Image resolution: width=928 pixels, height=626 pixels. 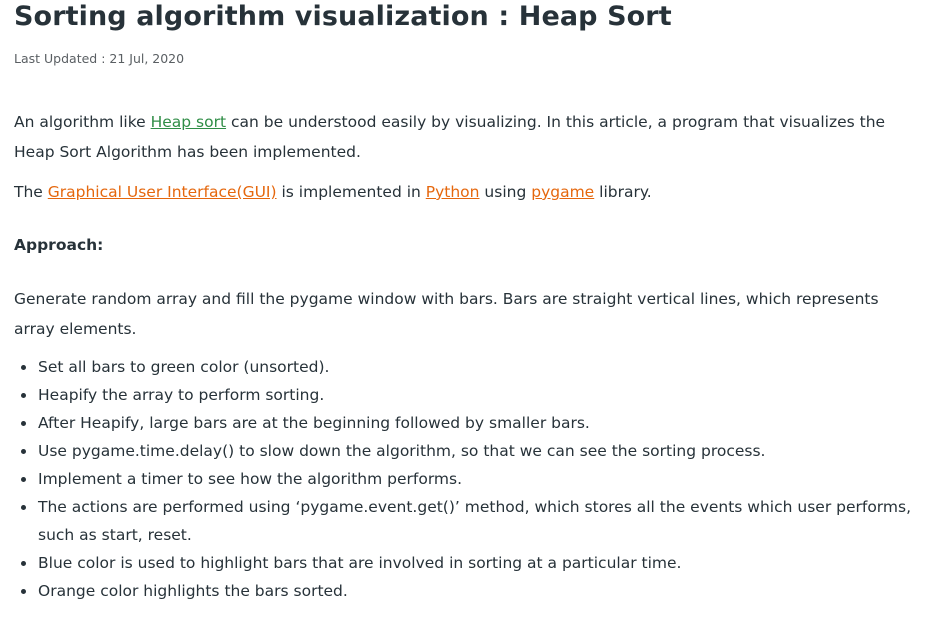 I want to click on pygame-link: pygame, so click(x=562, y=192).